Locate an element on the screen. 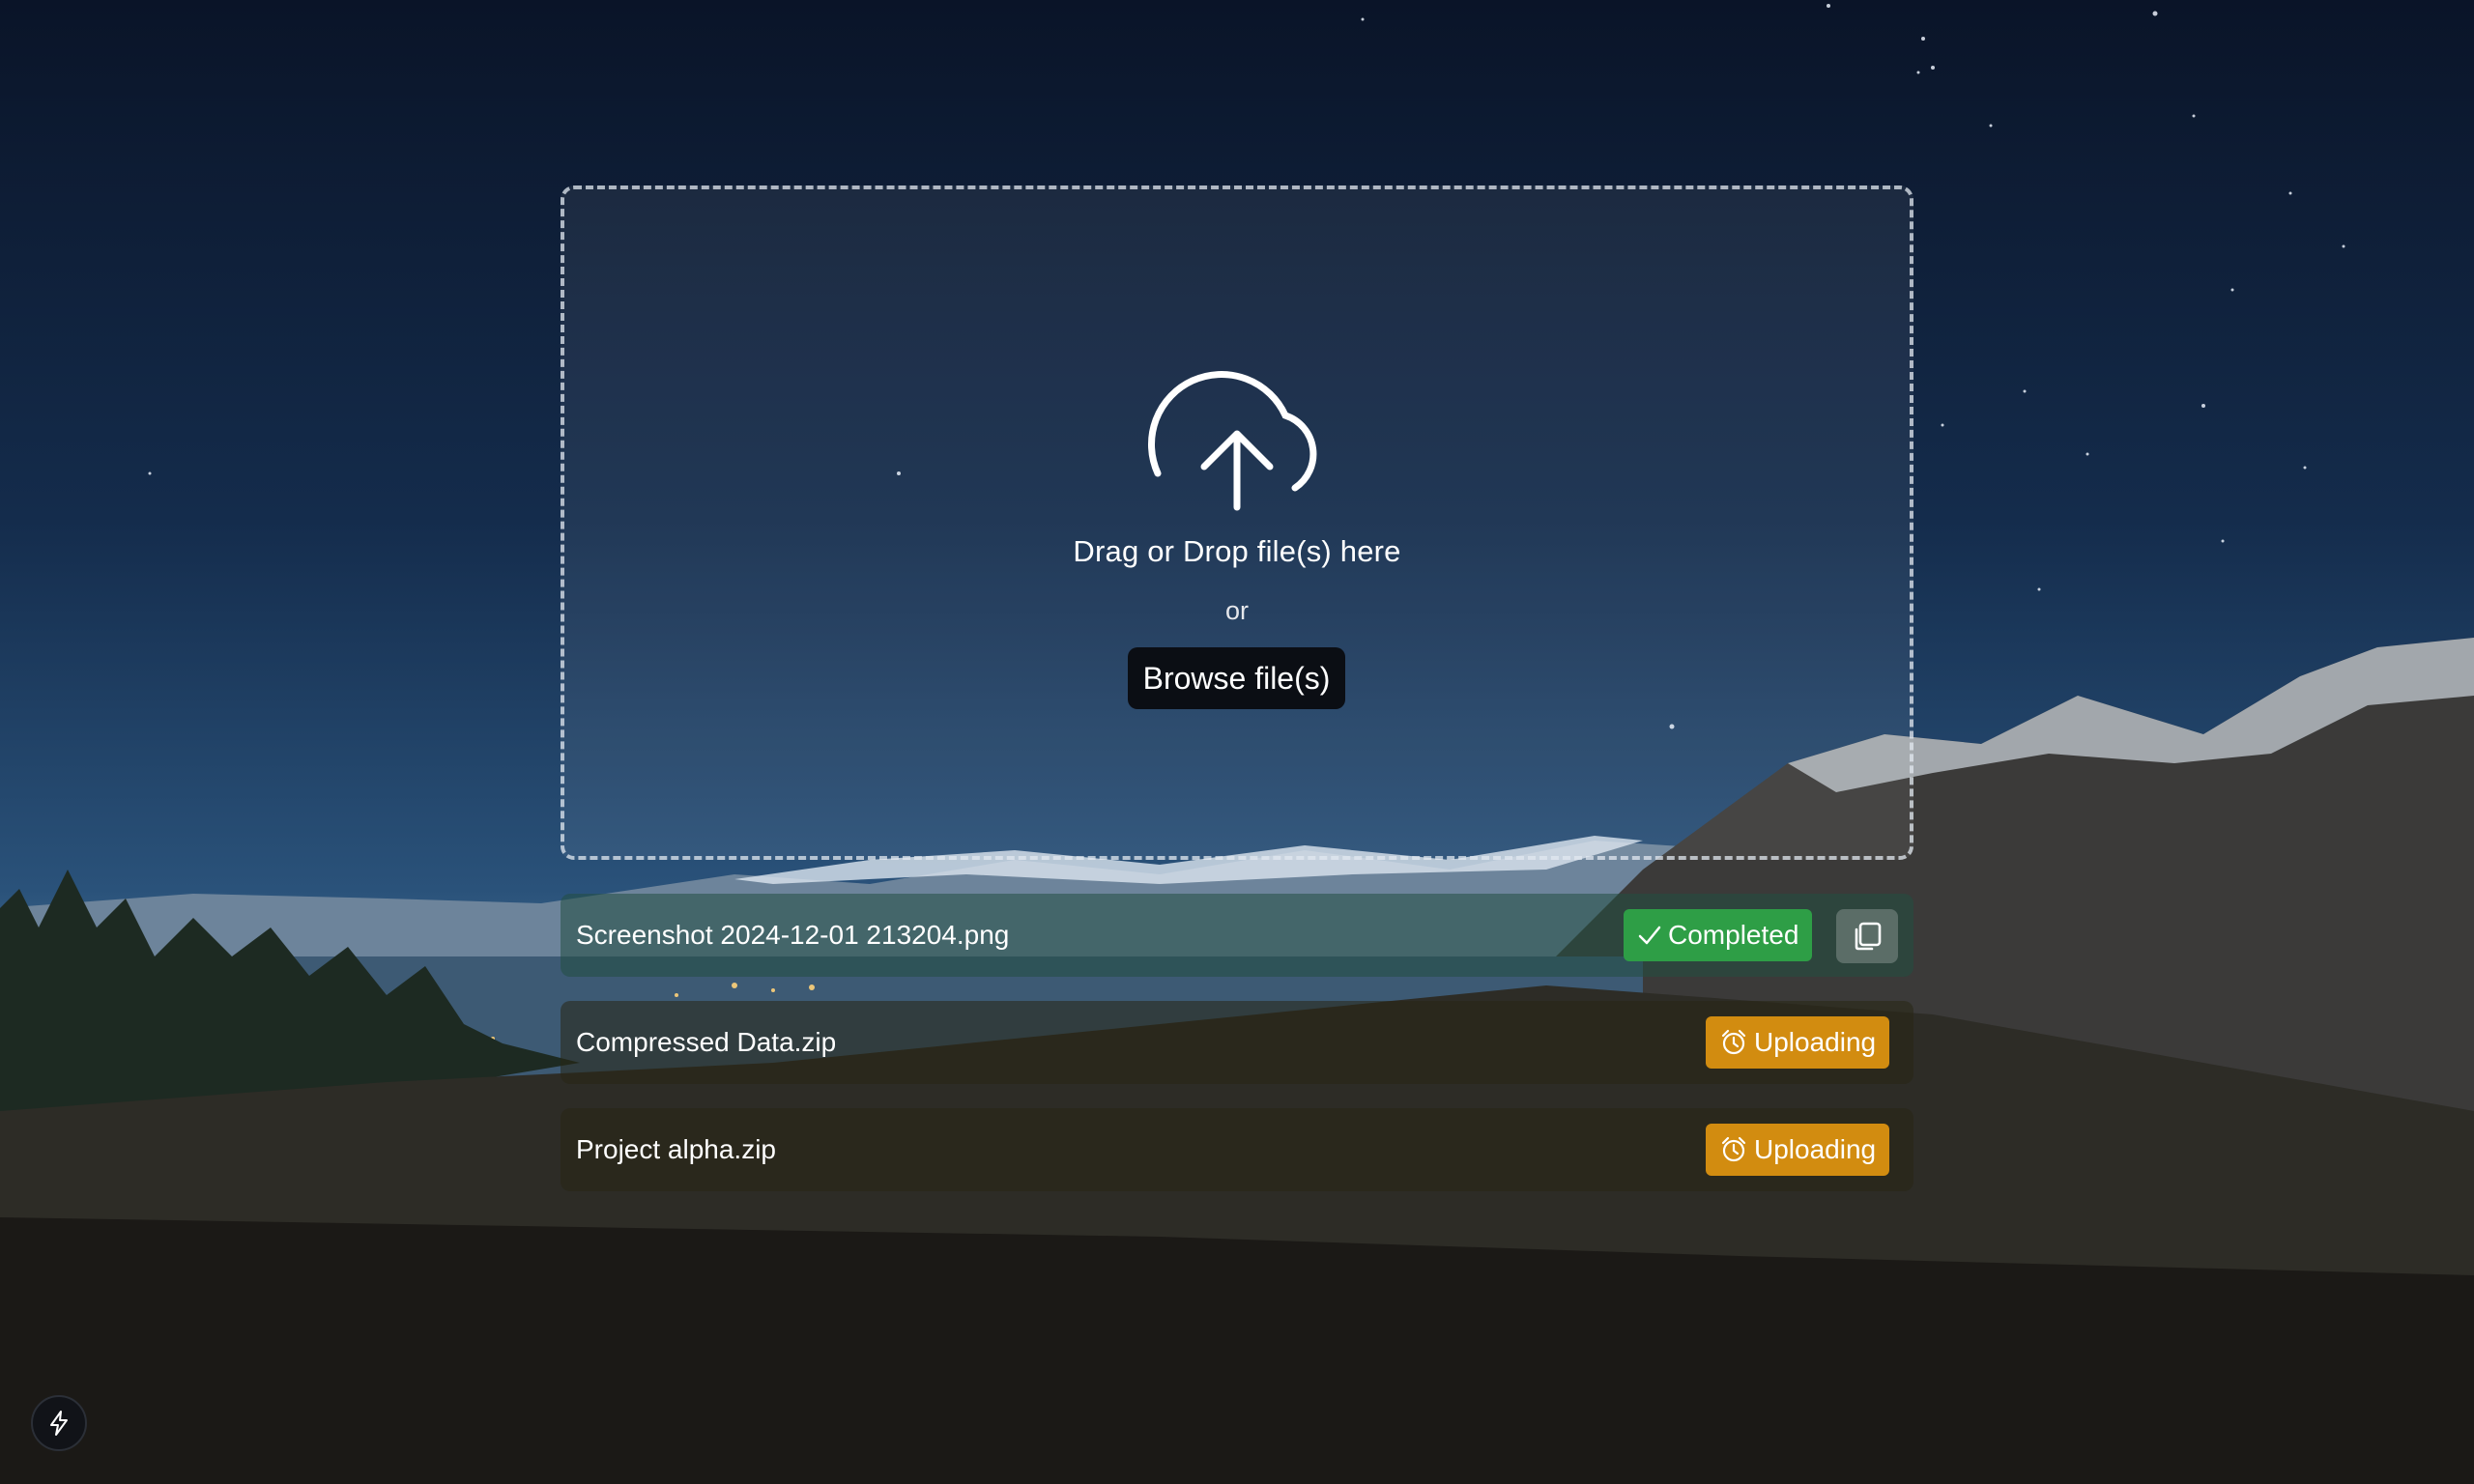 The width and height of the screenshot is (2474, 1484). lightning-bolt-icon is located at coordinates (59, 1424).